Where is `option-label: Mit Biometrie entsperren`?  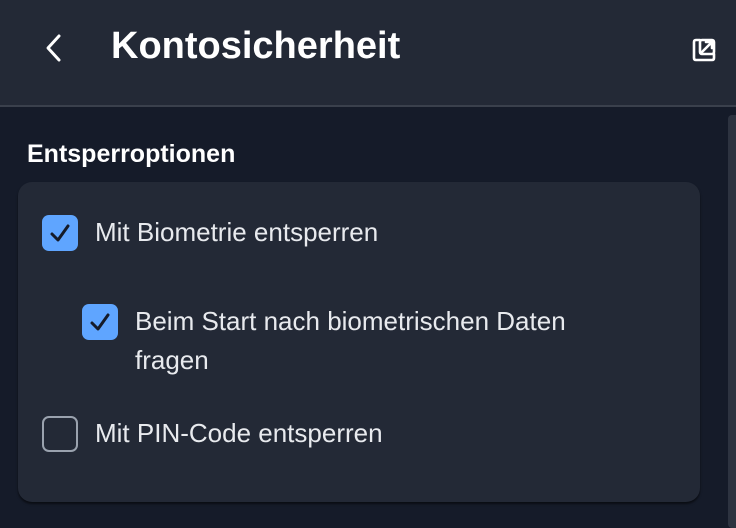
option-label: Mit Biometrie entsperren is located at coordinates (237, 232).